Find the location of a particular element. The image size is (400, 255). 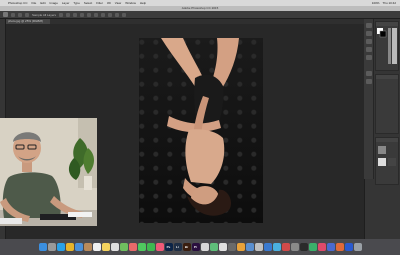

menu-select: Select is located at coordinates (88, 3).